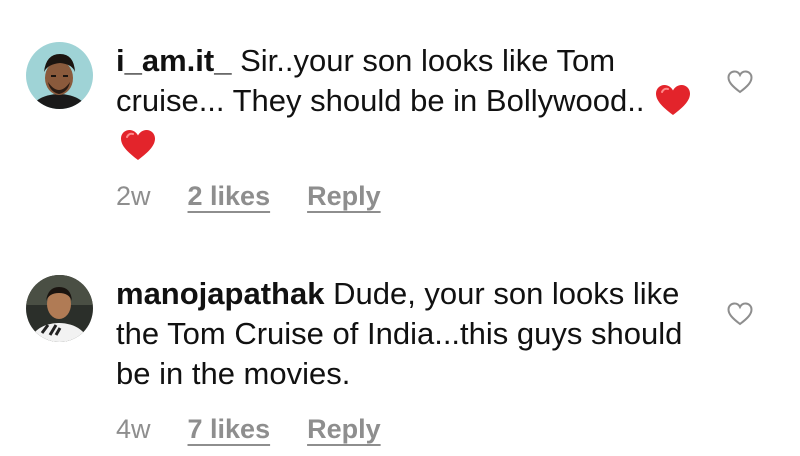  I want to click on avatar, so click(59, 308).